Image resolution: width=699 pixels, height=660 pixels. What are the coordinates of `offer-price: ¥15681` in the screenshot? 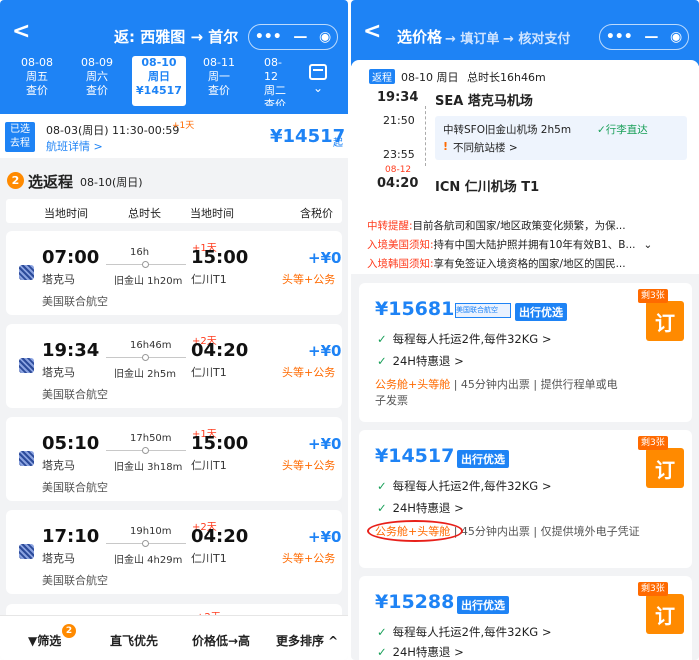 It's located at (415, 309).